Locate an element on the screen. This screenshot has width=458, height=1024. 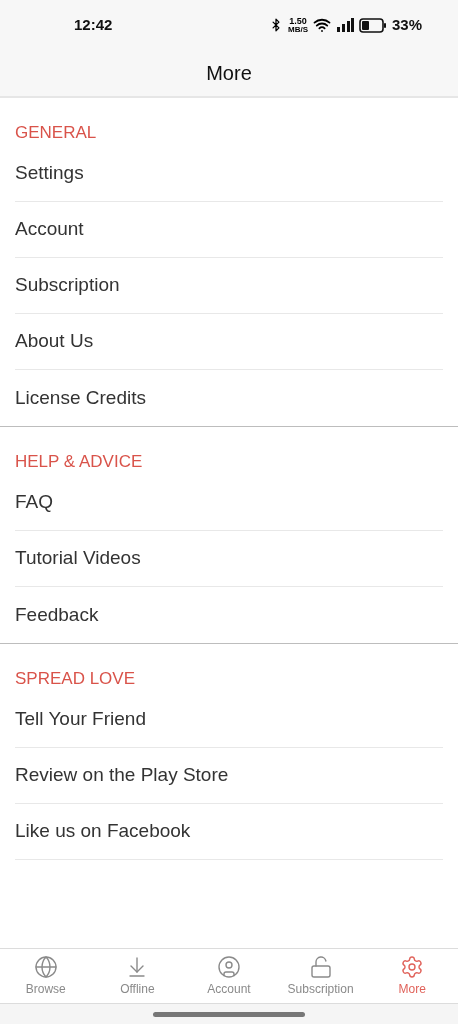
nav-tab: Account is located at coordinates (229, 976).